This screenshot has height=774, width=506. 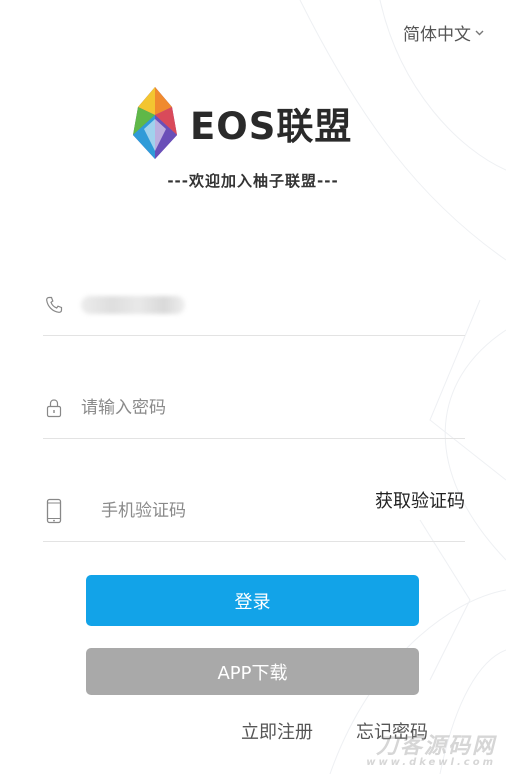 I want to click on sms-code-field-row: 获取验证码, so click(x=254, y=511).